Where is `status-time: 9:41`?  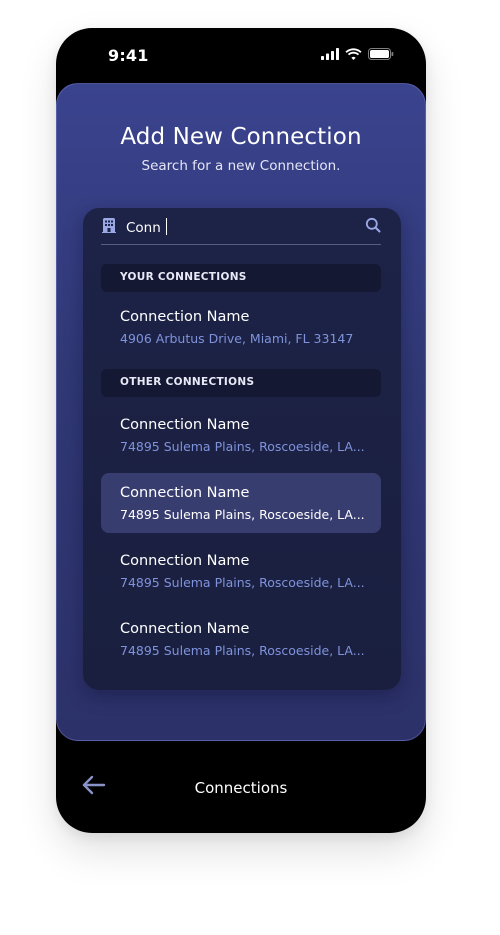 status-time: 9:41 is located at coordinates (128, 55).